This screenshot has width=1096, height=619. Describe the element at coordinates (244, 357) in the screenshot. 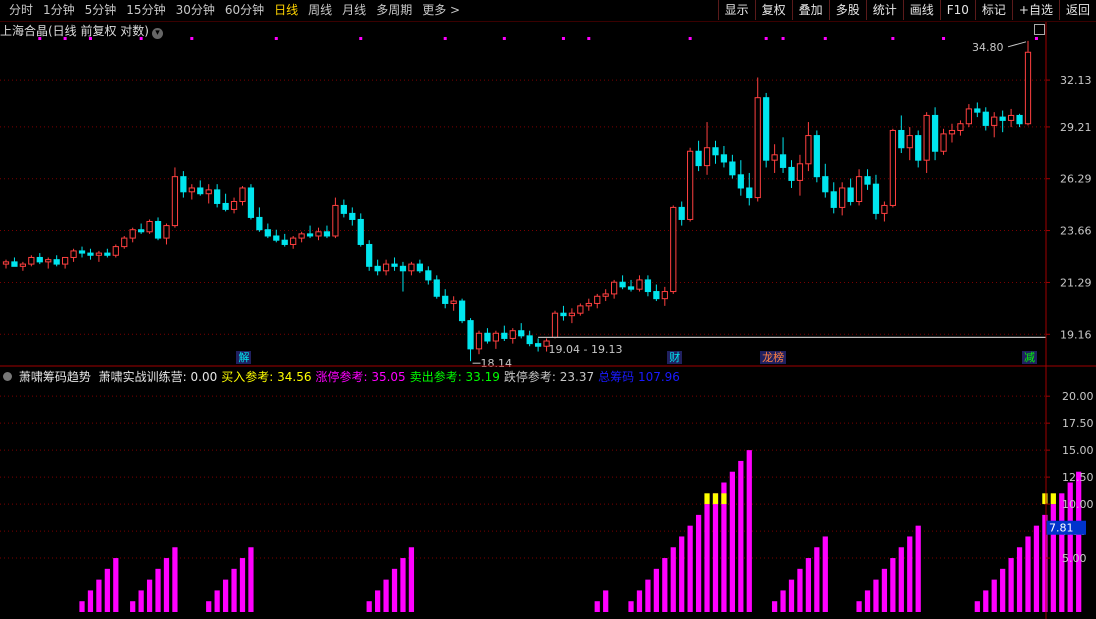

I see `event-unlock-marker: 解` at that location.